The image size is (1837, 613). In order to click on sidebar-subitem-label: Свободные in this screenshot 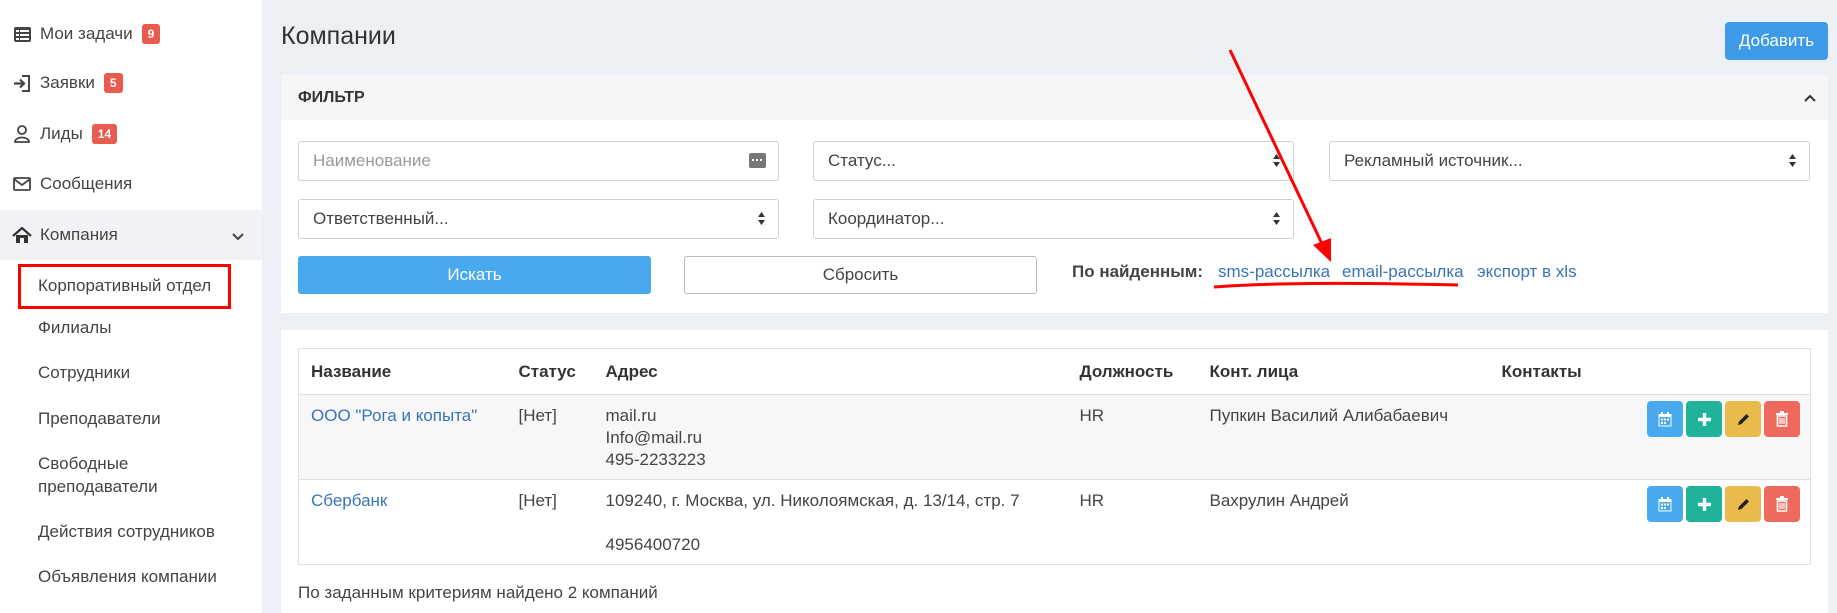, I will do `click(83, 463)`.